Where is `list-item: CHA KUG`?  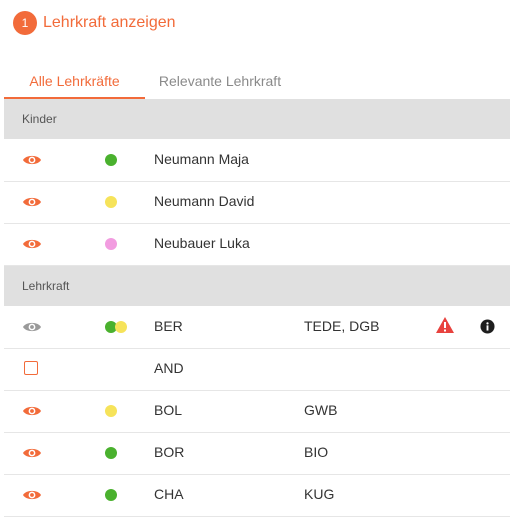
list-item: CHA KUG is located at coordinates (257, 495).